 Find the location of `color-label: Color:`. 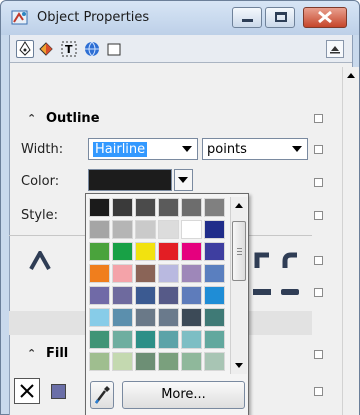

color-label: Color: is located at coordinates (40, 181).